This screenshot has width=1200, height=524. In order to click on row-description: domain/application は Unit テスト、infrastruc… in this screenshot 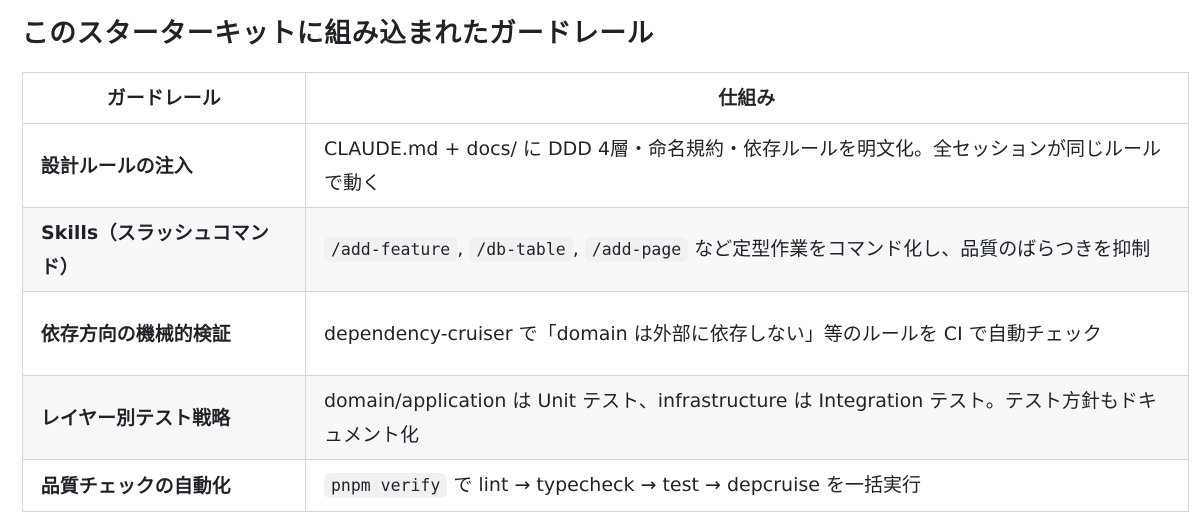, I will do `click(747, 417)`.